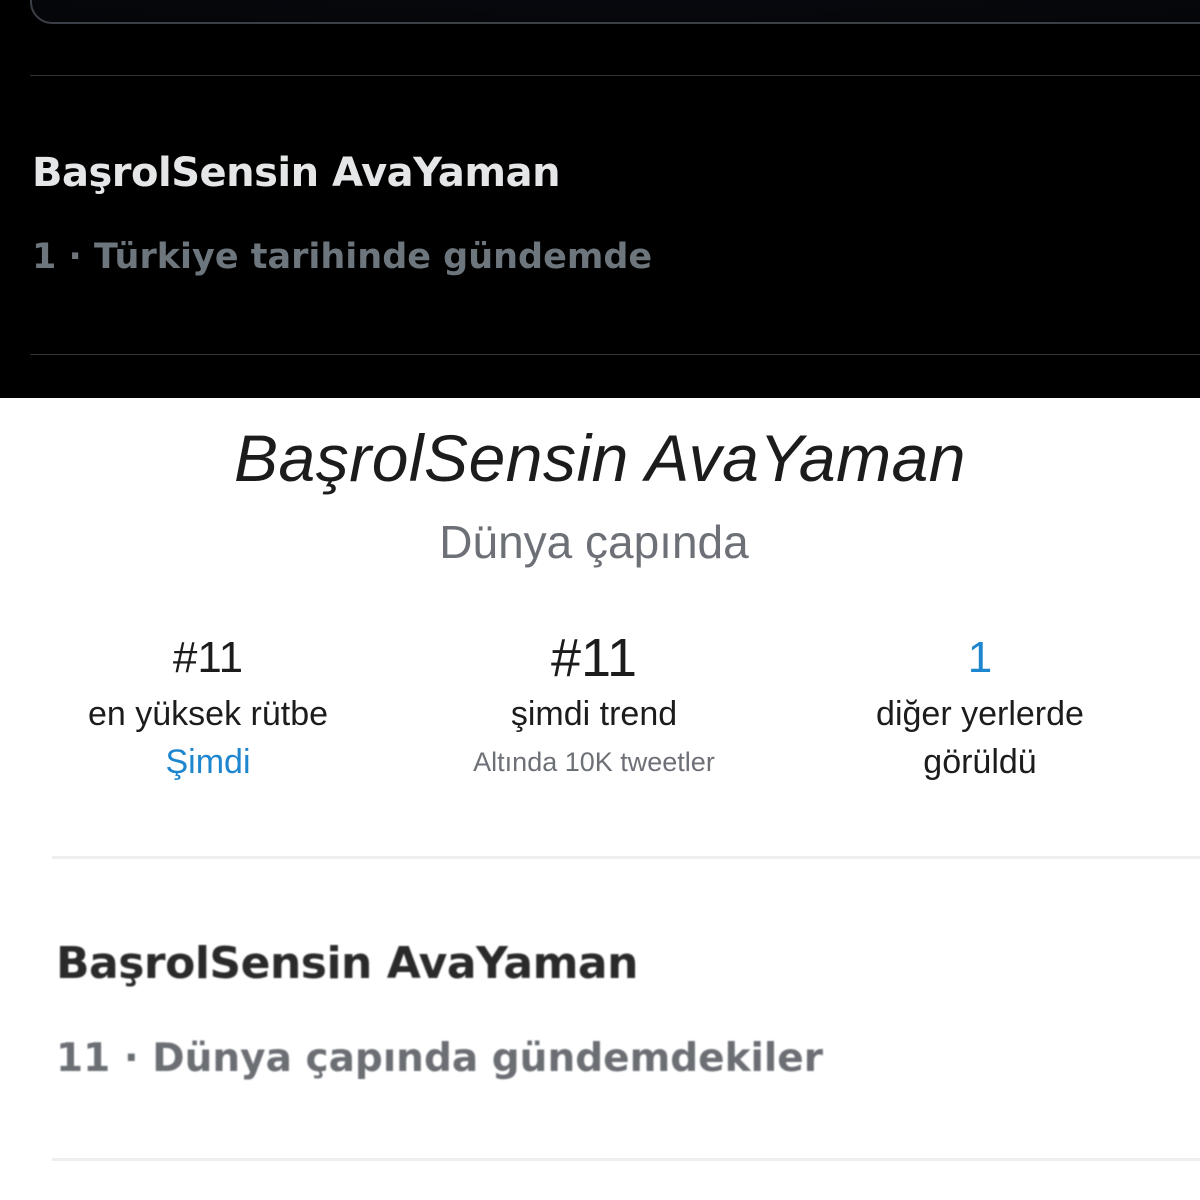 This screenshot has width=1200, height=1200. I want to click on stat-label: şimdi trend, so click(594, 714).